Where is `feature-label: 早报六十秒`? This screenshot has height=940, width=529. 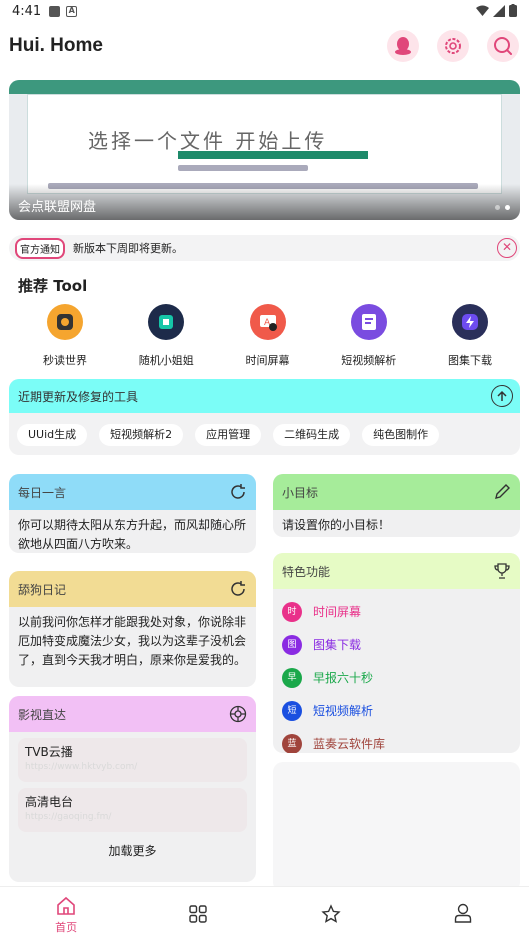
feature-label: 早报六十秒 is located at coordinates (343, 678).